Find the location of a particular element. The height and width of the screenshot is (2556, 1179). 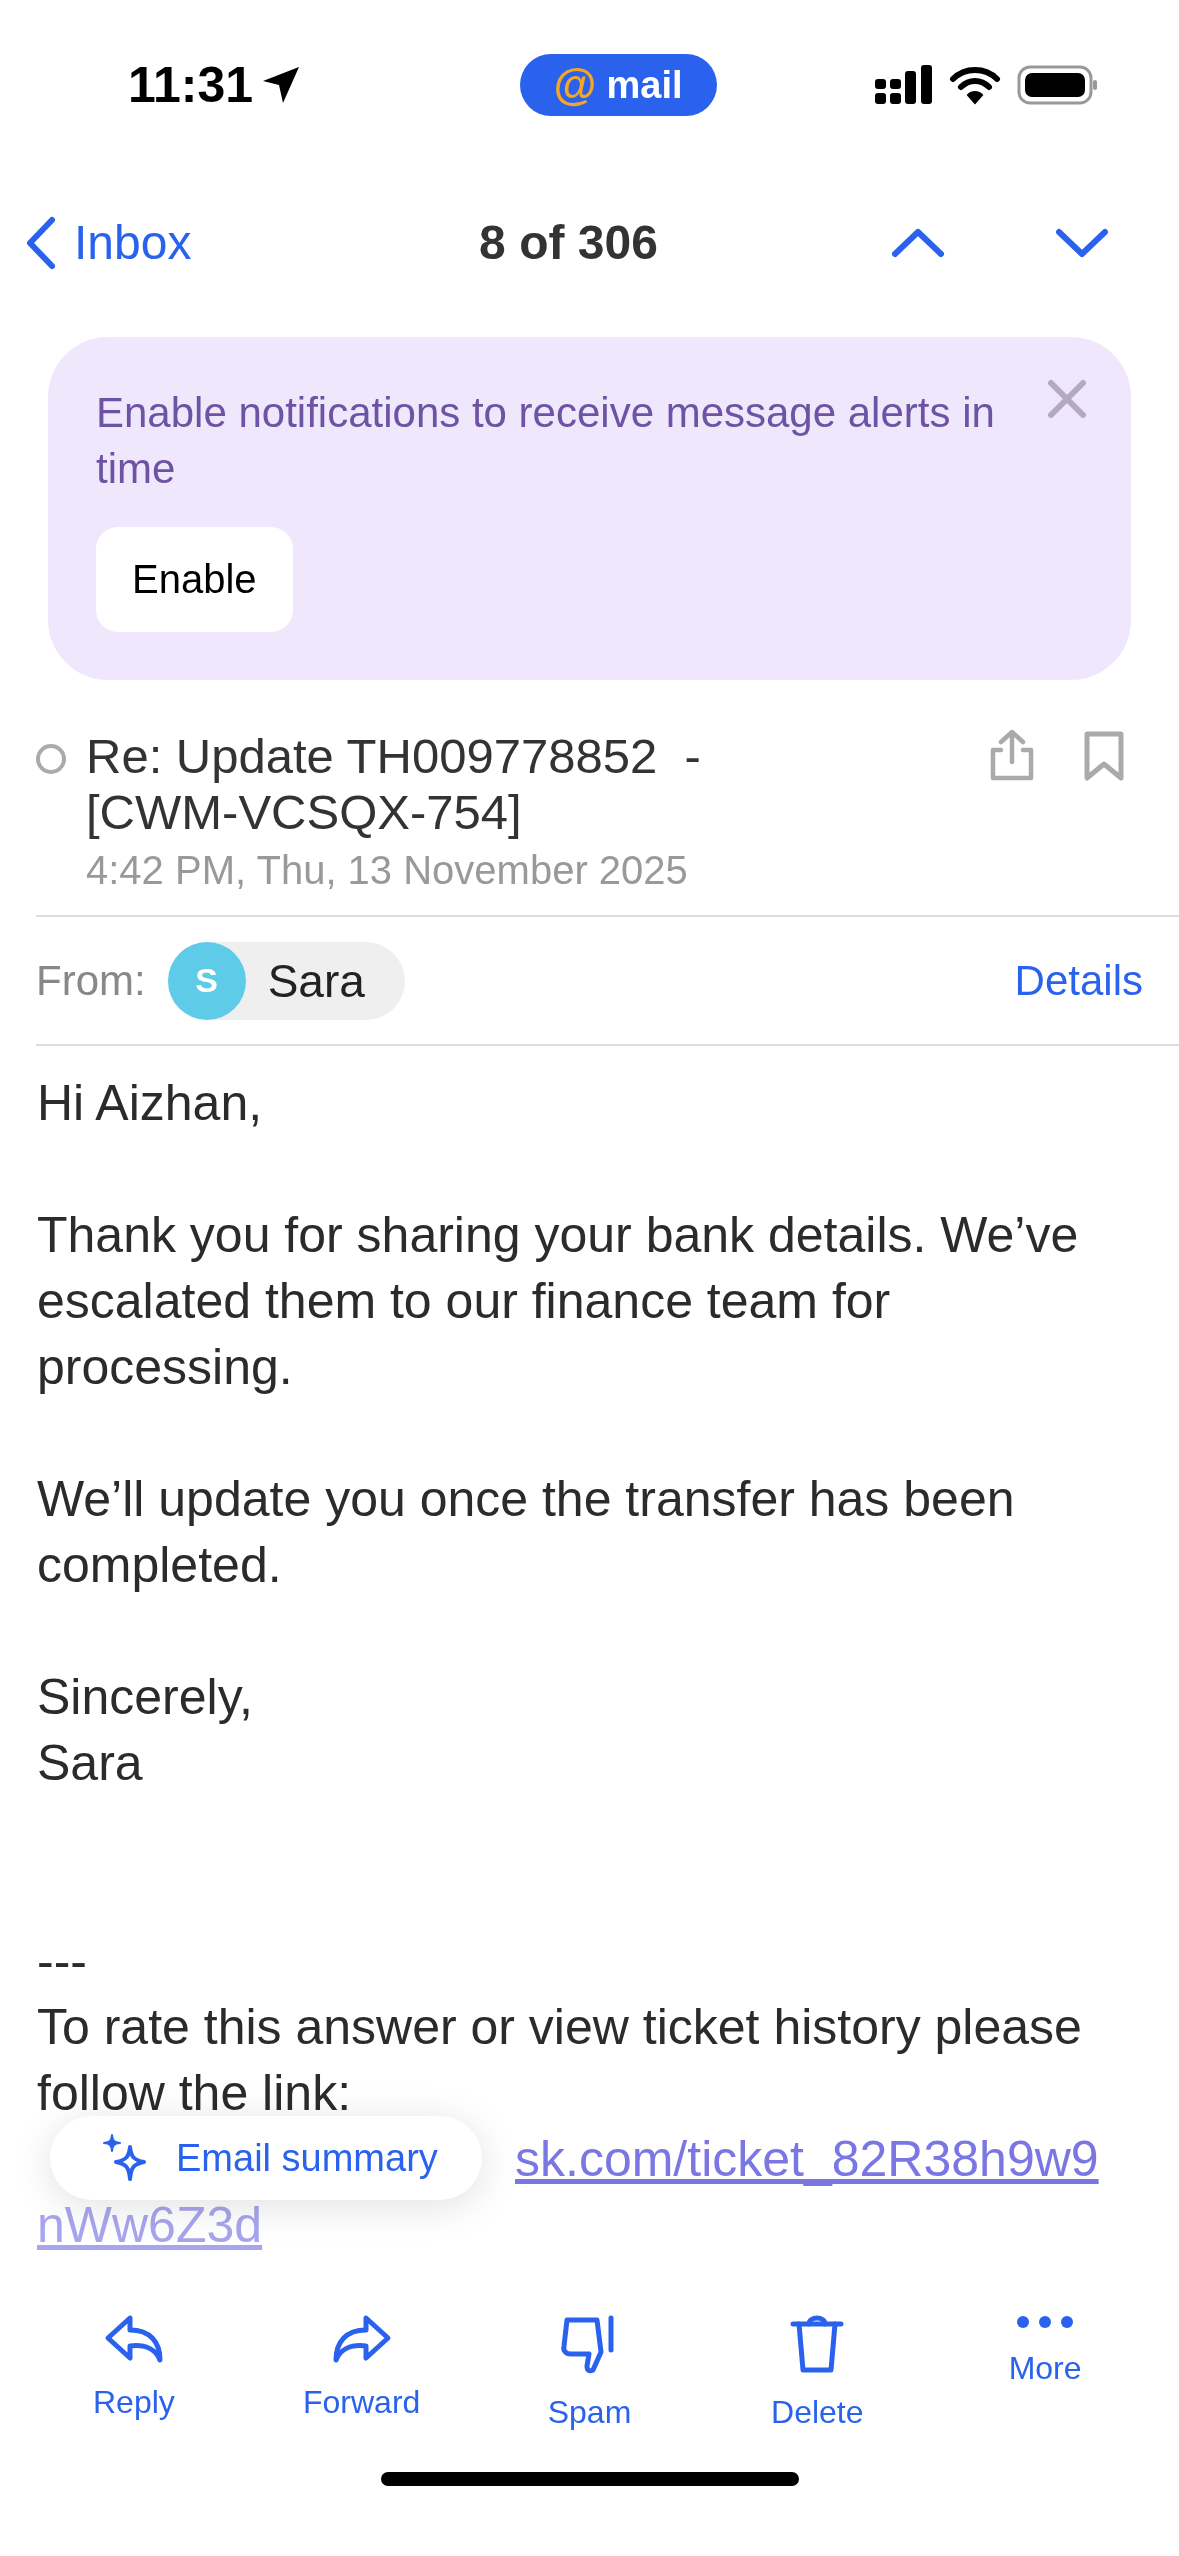

toolbar-button: Spam is located at coordinates (589, 2371).